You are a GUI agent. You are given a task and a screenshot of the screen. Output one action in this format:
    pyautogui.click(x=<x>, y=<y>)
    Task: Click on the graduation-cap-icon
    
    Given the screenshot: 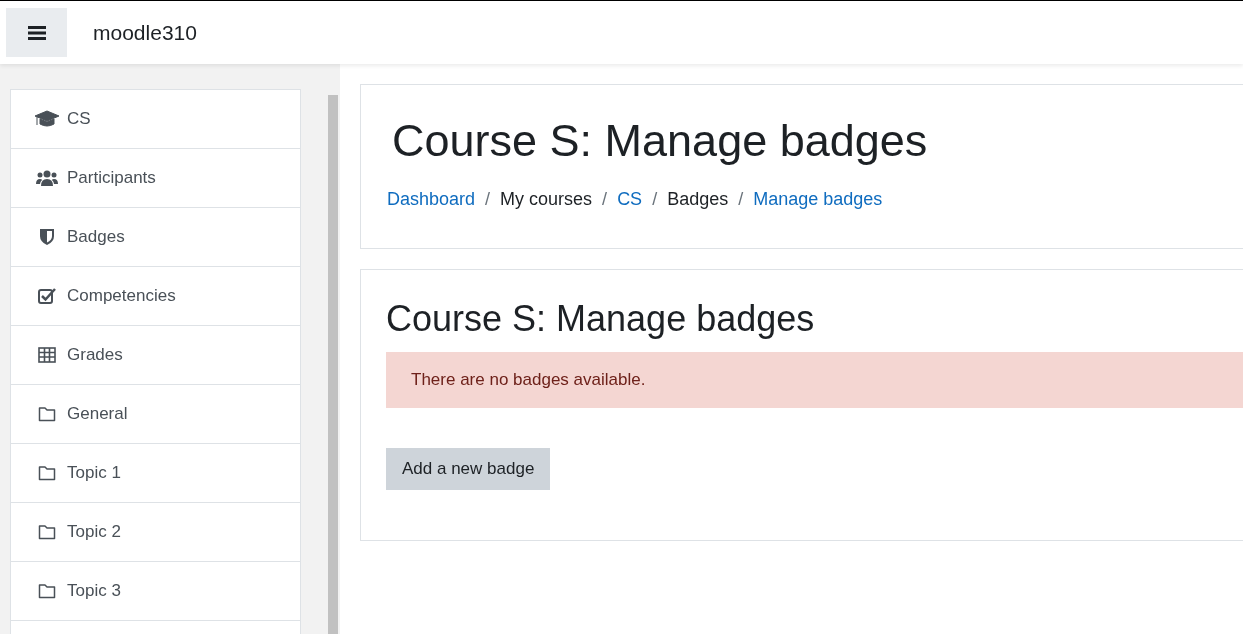 What is the action you would take?
    pyautogui.click(x=47, y=119)
    